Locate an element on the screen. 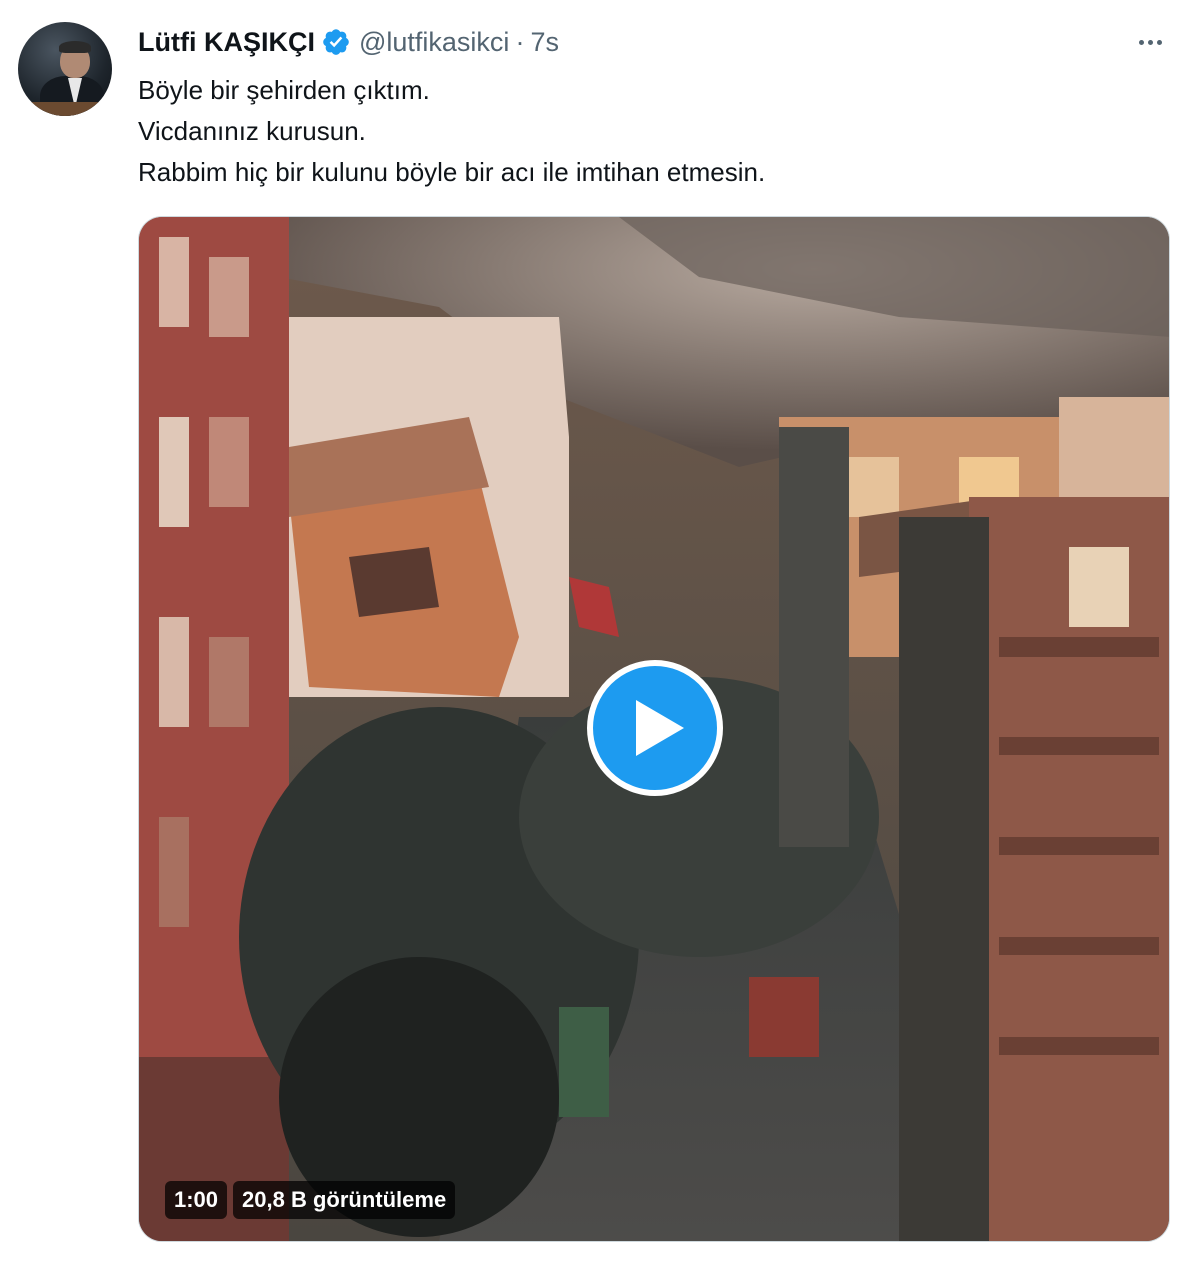  tweet-line: Vicdanınız kurusun. is located at coordinates (252, 131).